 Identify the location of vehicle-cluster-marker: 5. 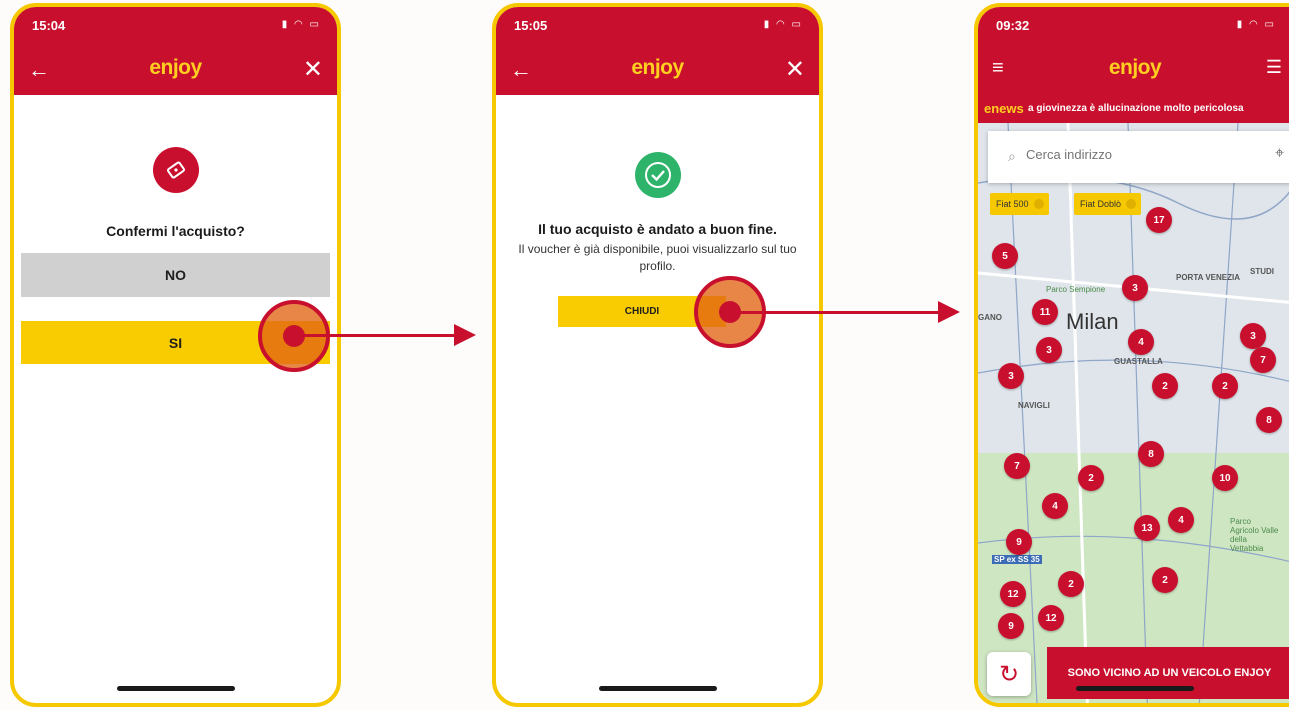
(1005, 256).